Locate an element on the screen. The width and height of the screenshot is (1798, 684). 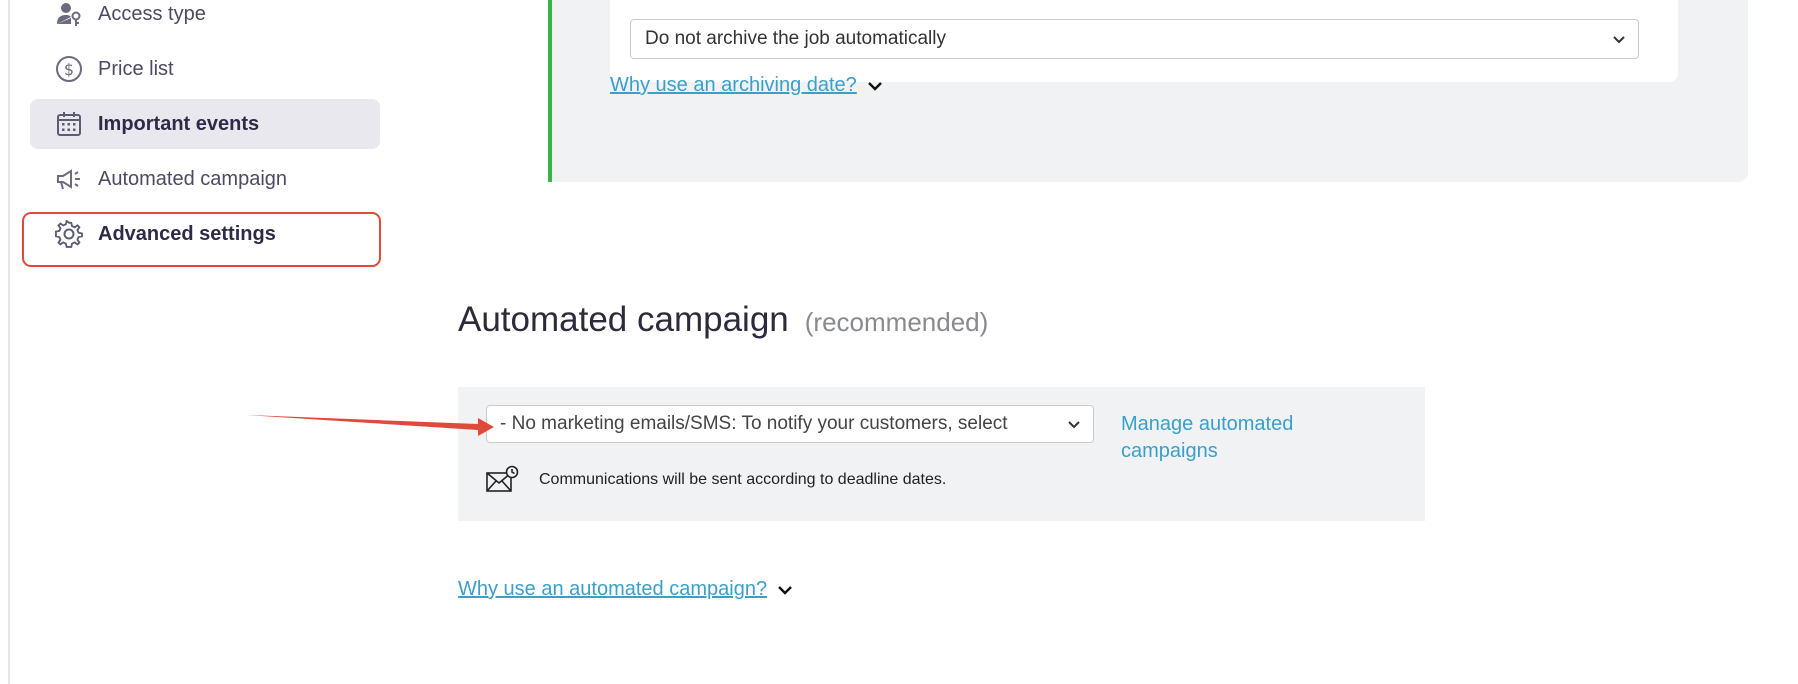
manage-campaigns-link: Manage automated campaigns is located at coordinates (1231, 438).